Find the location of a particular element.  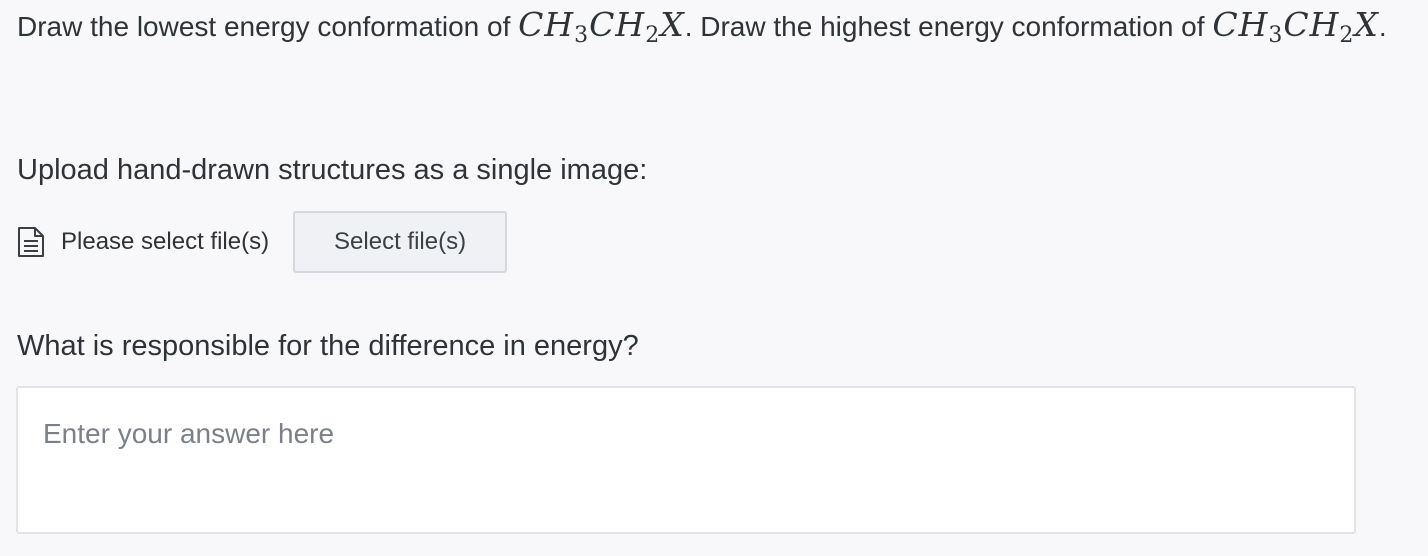

question-part-3: . is located at coordinates (1382, 26).